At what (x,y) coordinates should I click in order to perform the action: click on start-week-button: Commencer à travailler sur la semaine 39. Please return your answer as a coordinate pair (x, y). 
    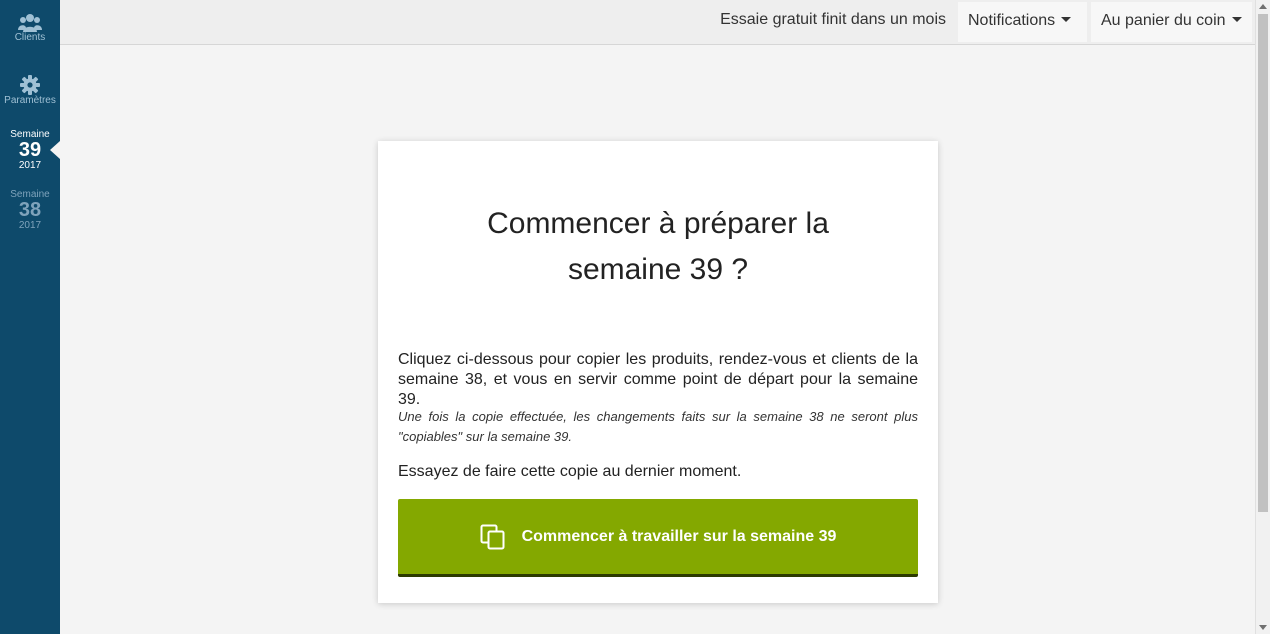
    Looking at the image, I should click on (658, 538).